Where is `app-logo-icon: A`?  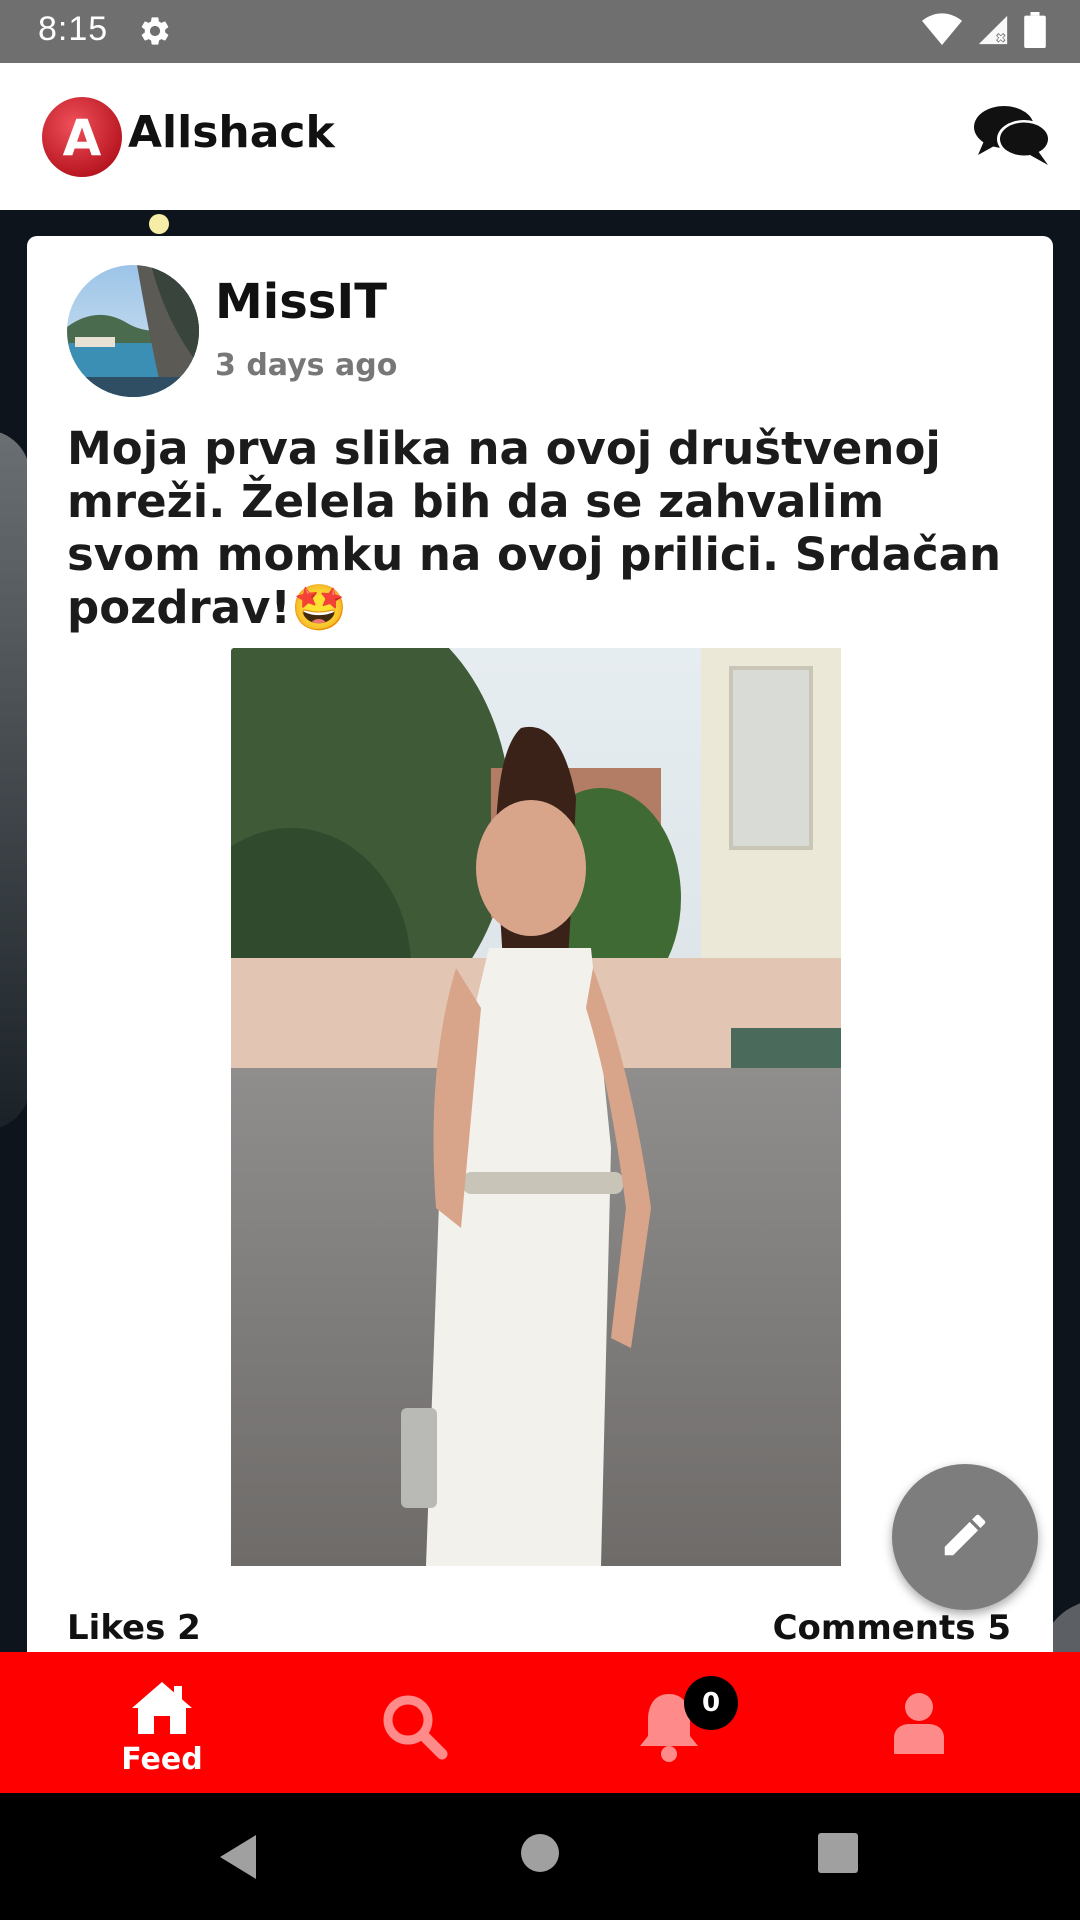 app-logo-icon: A is located at coordinates (82, 139).